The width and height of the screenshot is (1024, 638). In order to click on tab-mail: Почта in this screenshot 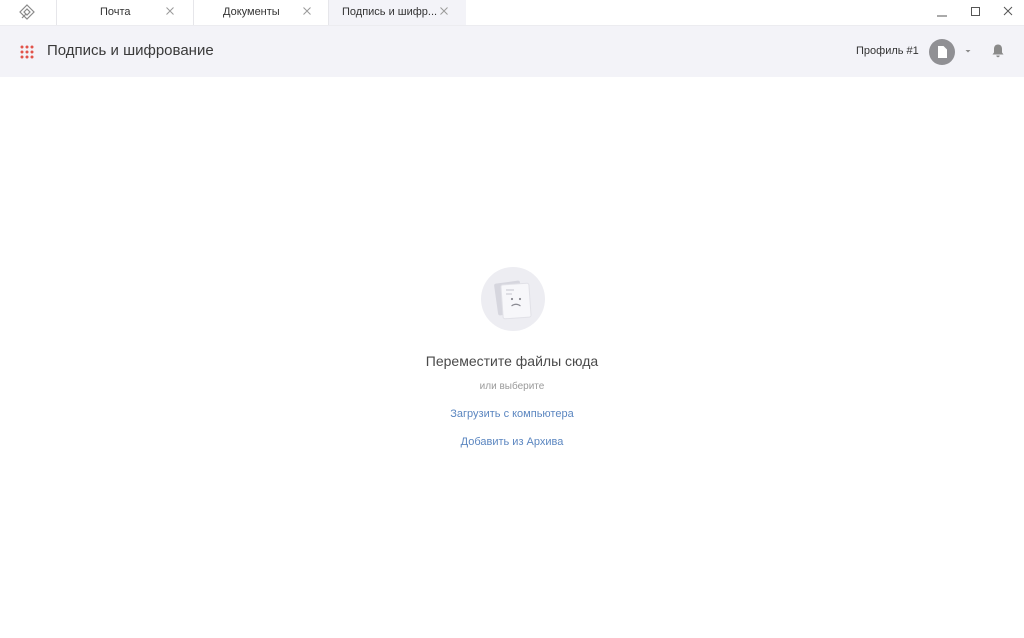, I will do `click(124, 12)`.